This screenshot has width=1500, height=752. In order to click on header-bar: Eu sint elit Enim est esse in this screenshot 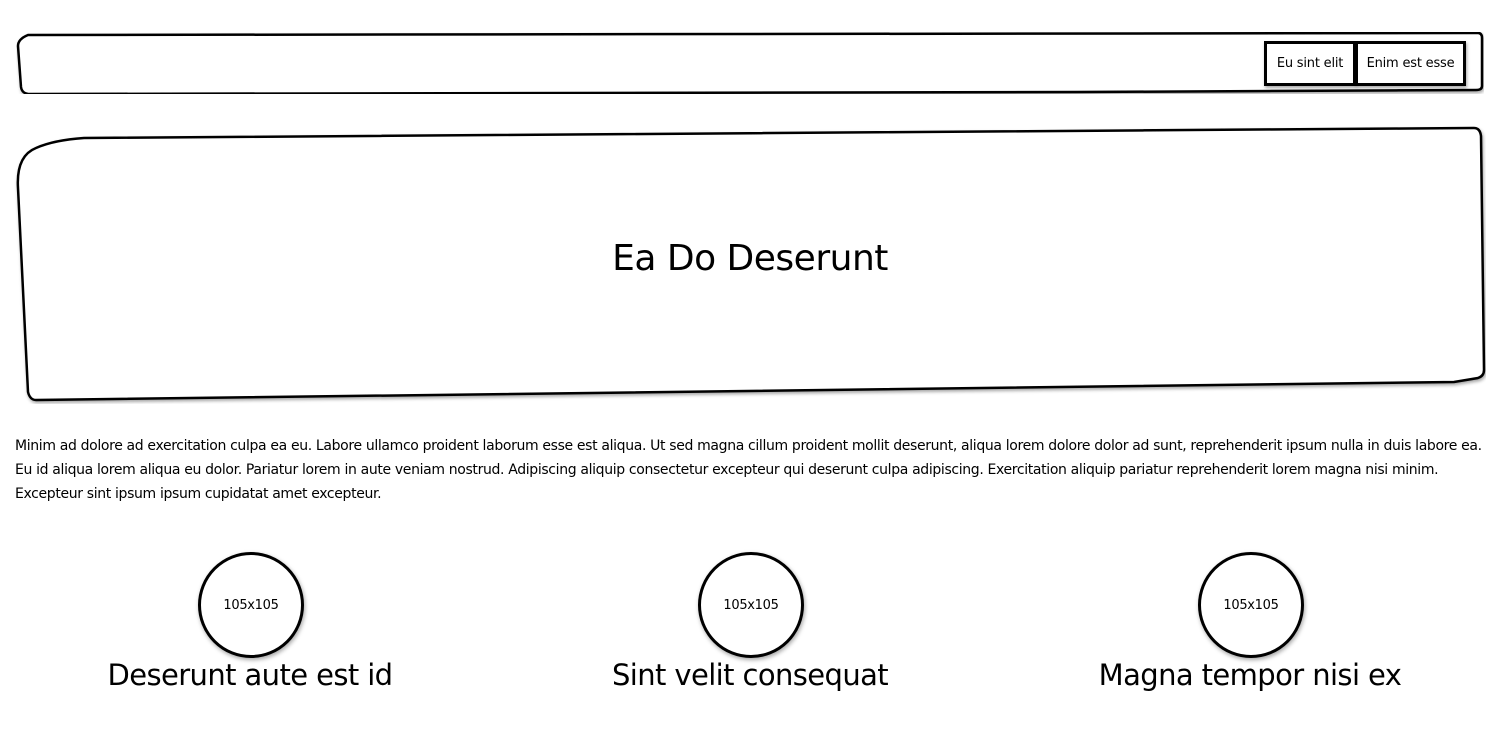, I will do `click(750, 63)`.